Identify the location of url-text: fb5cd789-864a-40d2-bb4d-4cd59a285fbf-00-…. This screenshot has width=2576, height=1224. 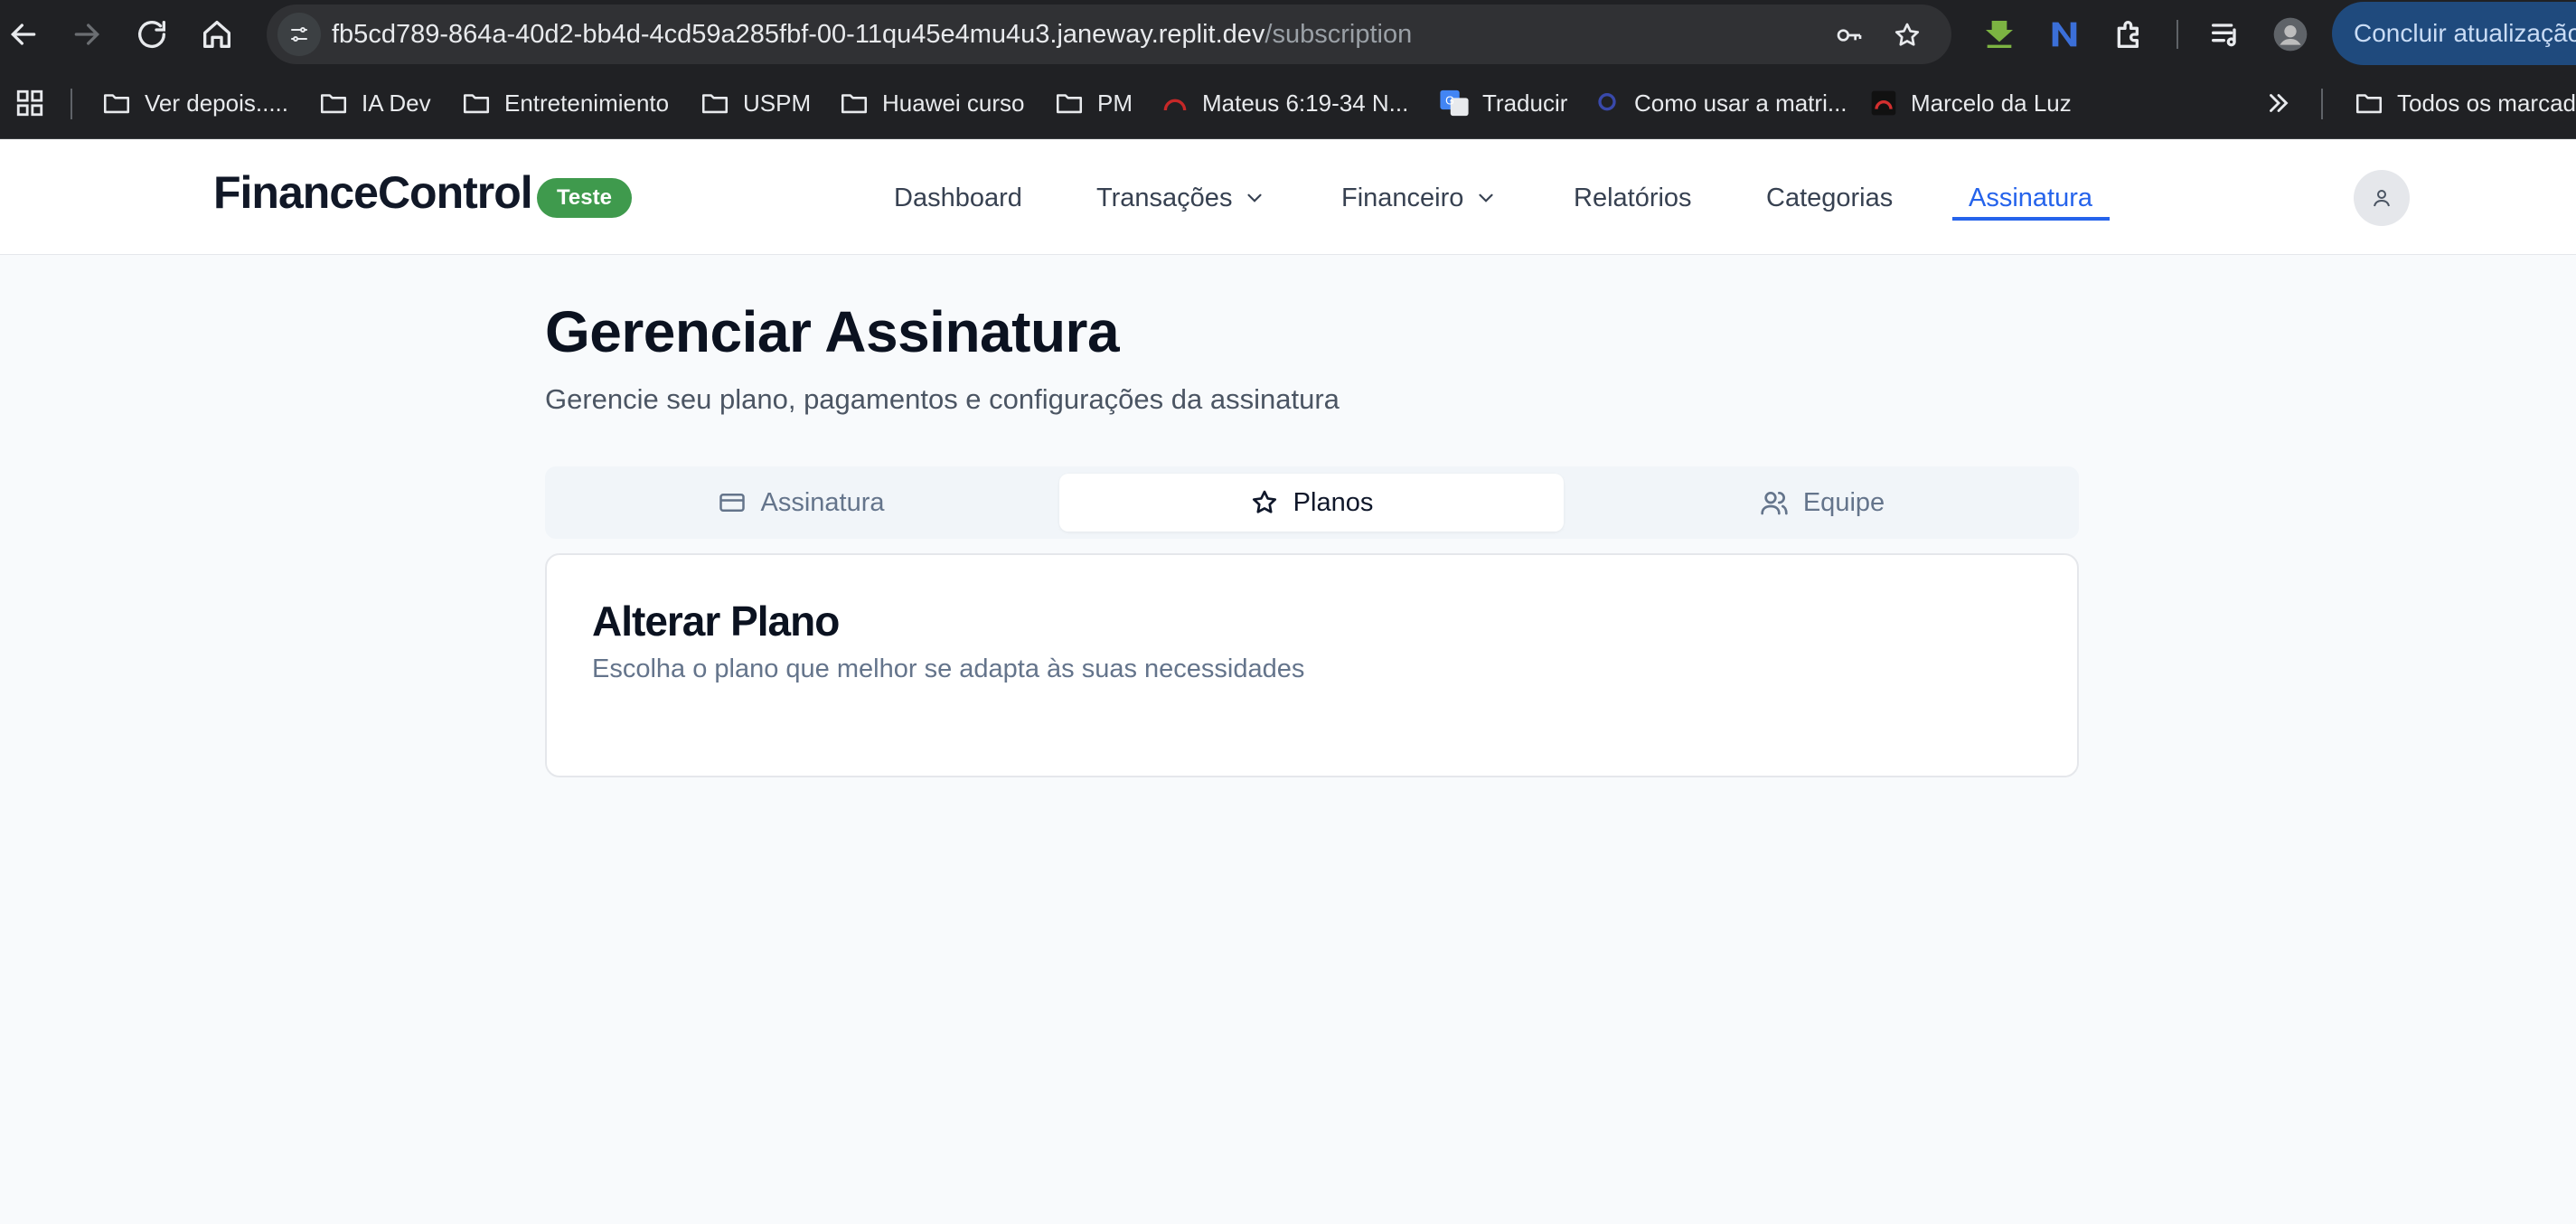
(872, 34).